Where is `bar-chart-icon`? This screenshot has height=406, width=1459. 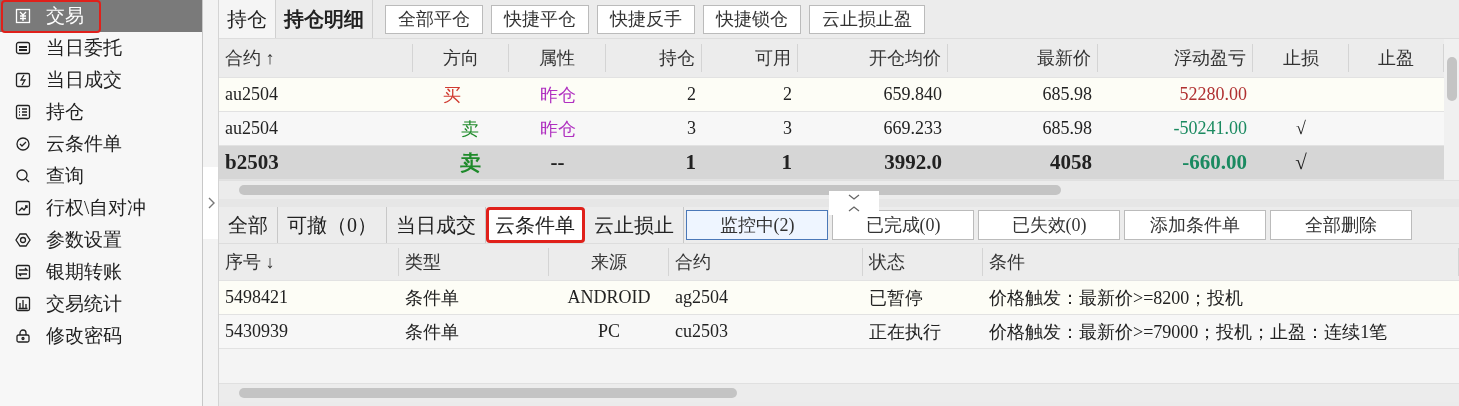 bar-chart-icon is located at coordinates (23, 304).